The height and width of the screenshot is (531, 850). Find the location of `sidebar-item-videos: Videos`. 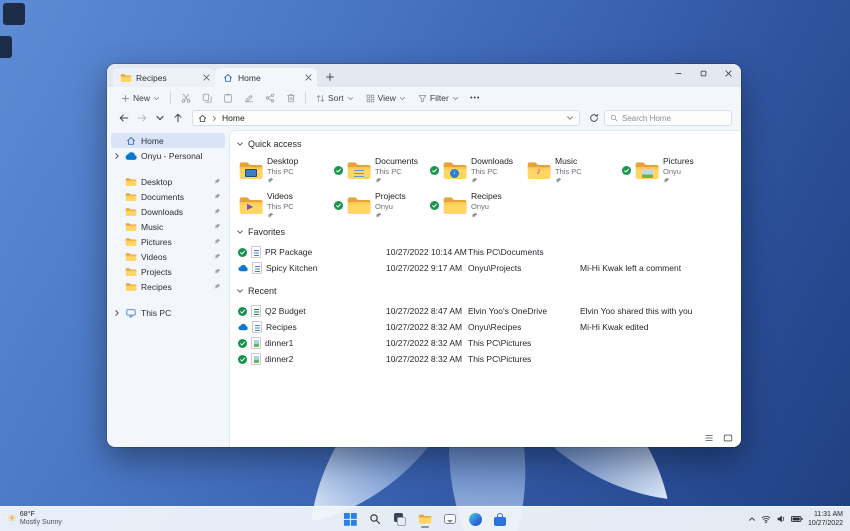

sidebar-item-videos: Videos is located at coordinates (168, 256).